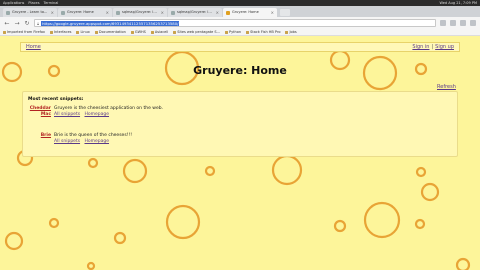 This screenshot has width=480, height=270. I want to click on bookmark-item: Documentation, so click(110, 32).